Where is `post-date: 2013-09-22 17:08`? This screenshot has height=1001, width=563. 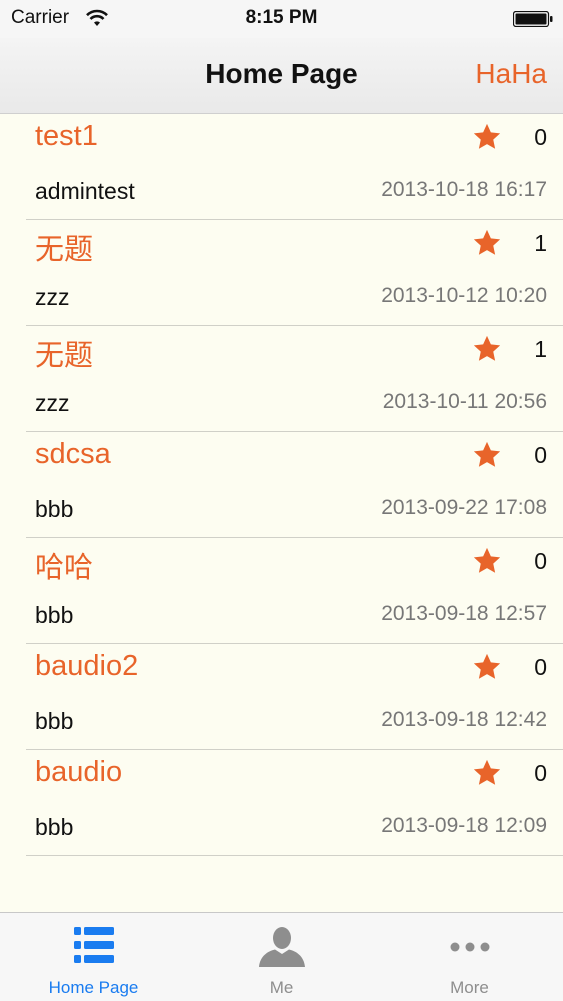 post-date: 2013-09-22 17:08 is located at coordinates (464, 507).